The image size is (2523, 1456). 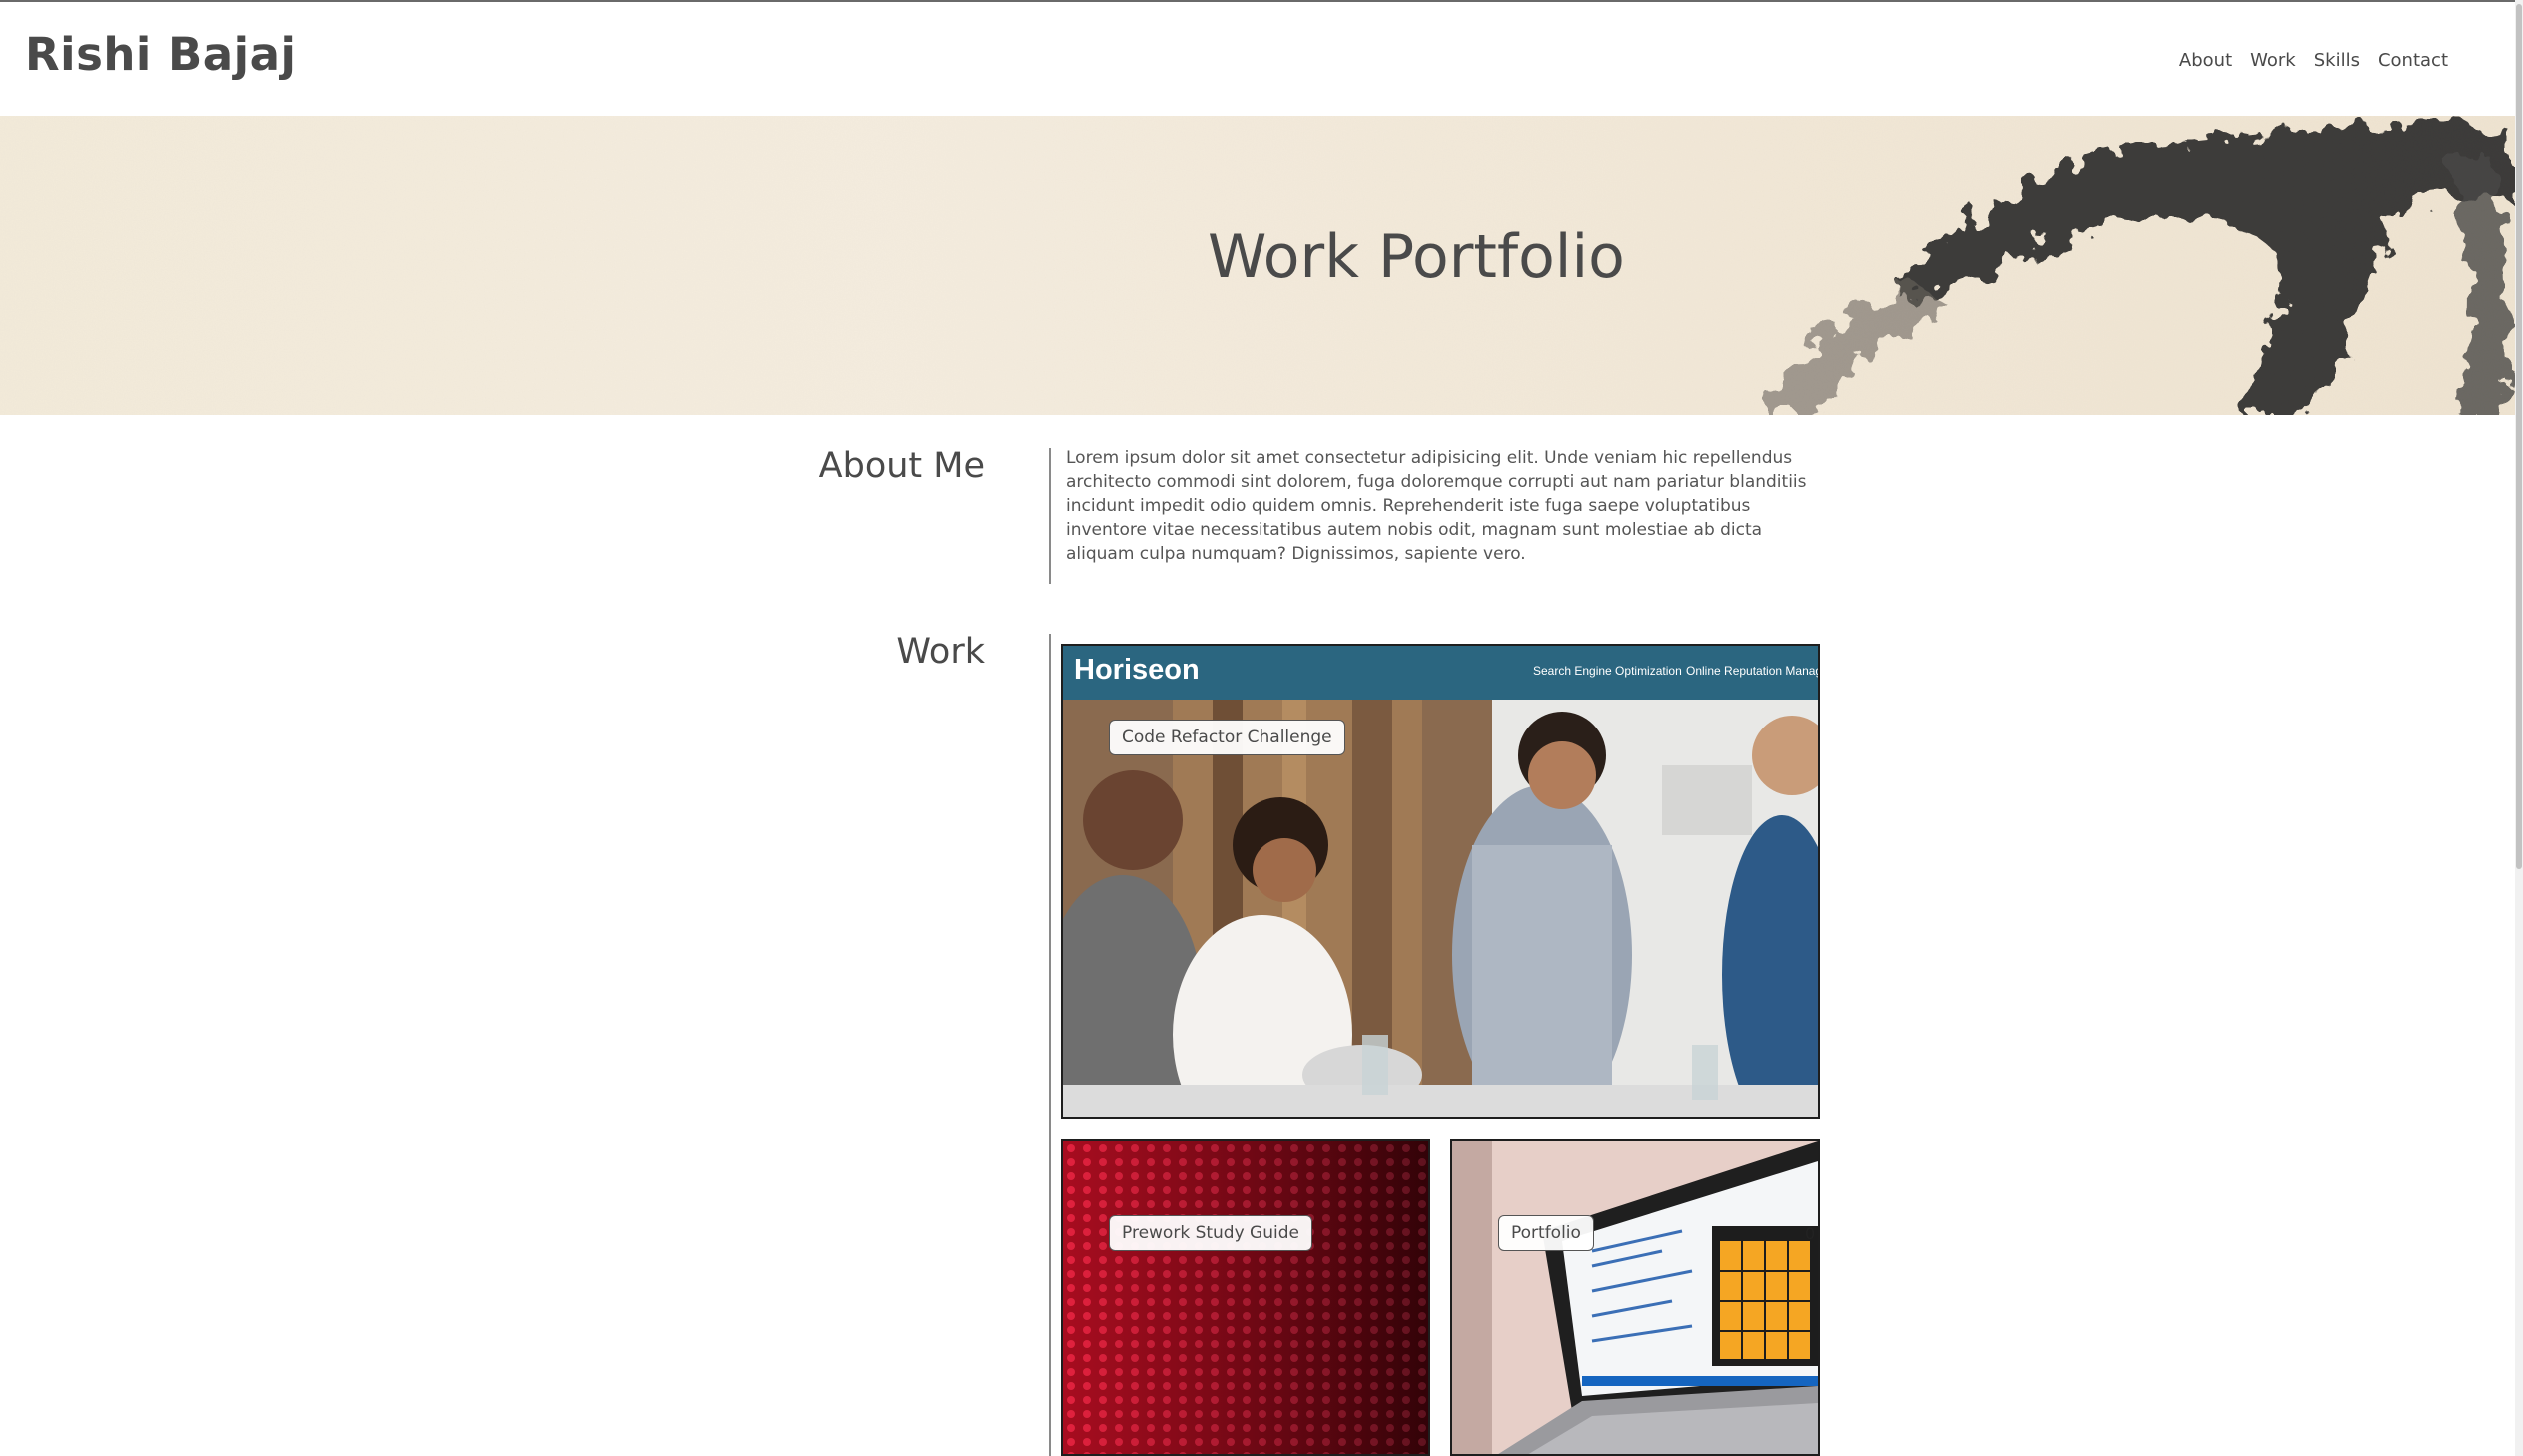 I want to click on project-screenshot-laptop, so click(x=1635, y=1297).